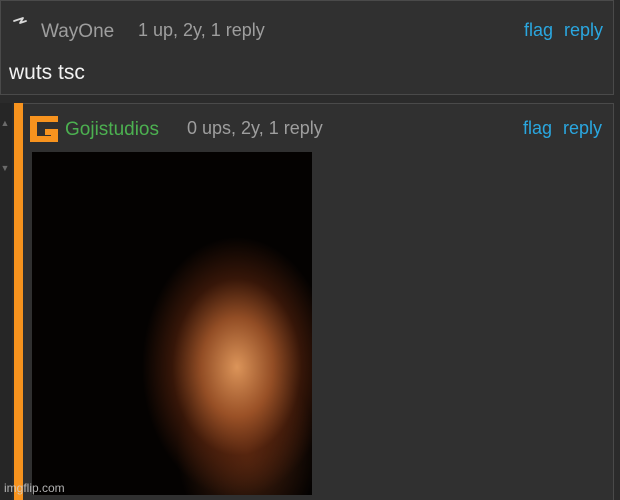 Image resolution: width=620 pixels, height=500 pixels. Describe the element at coordinates (255, 128) in the screenshot. I see `comment-meta: 0 ups, 2y, 1 reply` at that location.